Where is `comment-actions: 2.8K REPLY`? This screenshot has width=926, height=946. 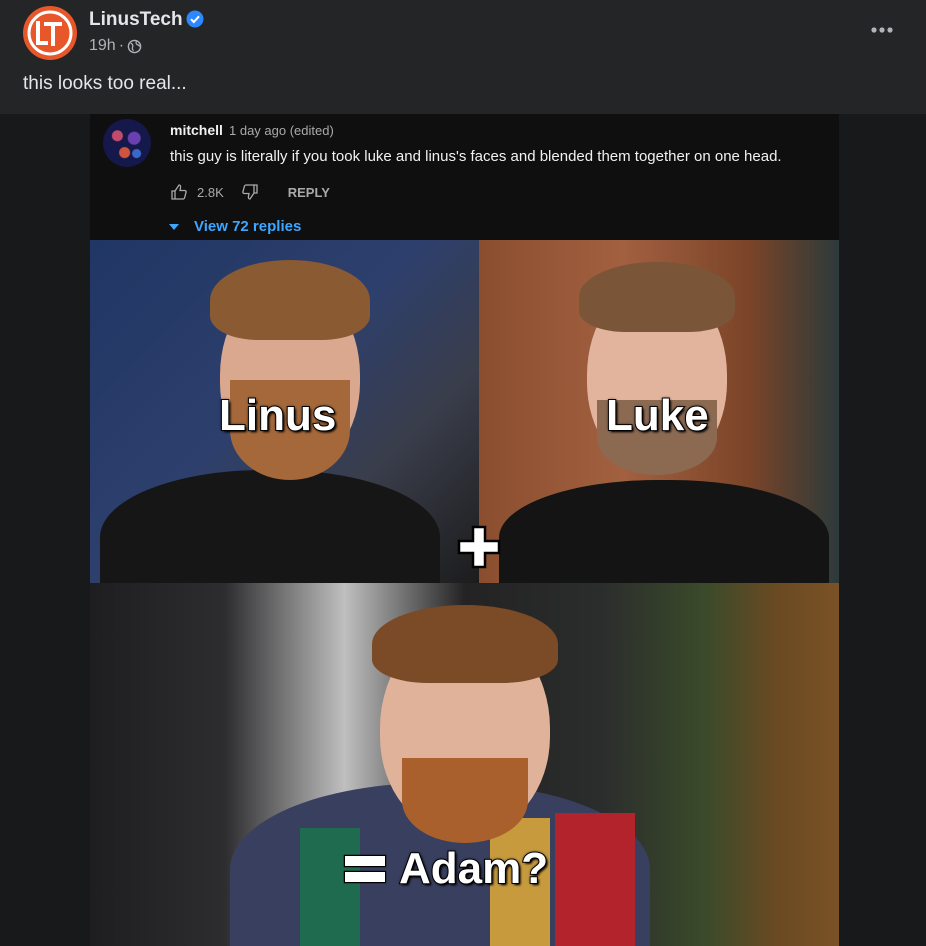
comment-actions: 2.8K REPLY is located at coordinates (250, 192).